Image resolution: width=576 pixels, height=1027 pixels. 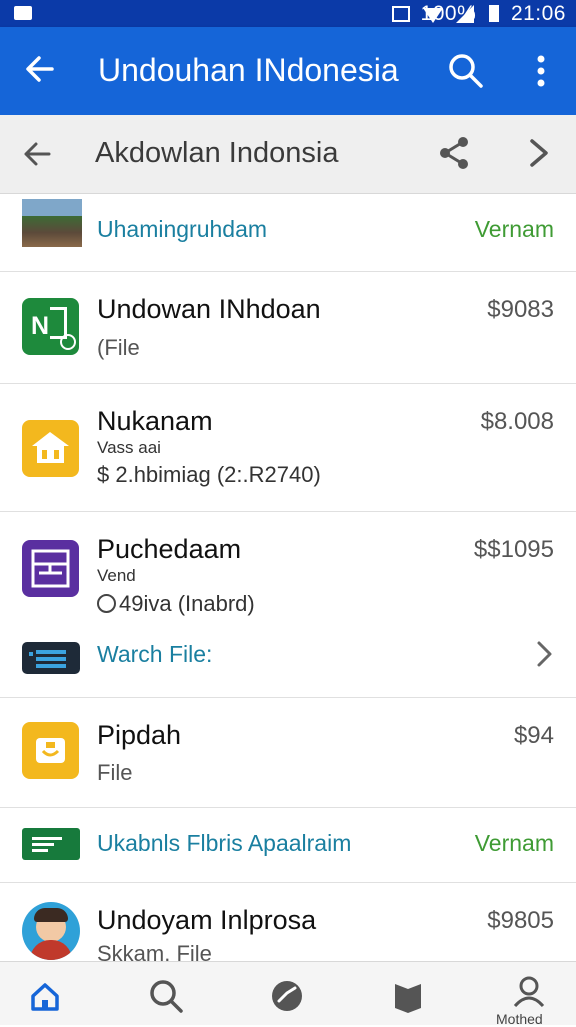 I want to click on list-item-price: $9083, so click(x=520, y=309).